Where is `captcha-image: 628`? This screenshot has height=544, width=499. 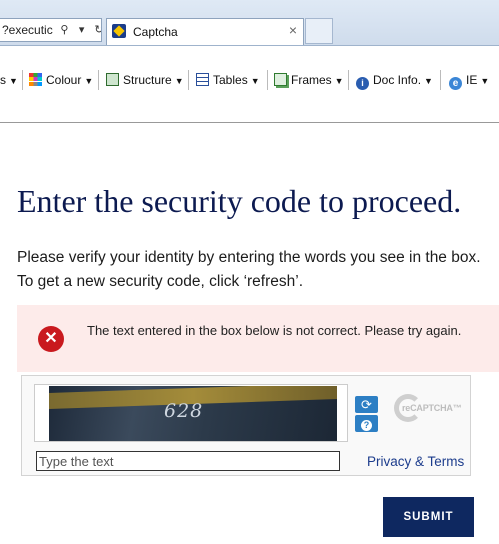 captcha-image: 628 is located at coordinates (193, 413).